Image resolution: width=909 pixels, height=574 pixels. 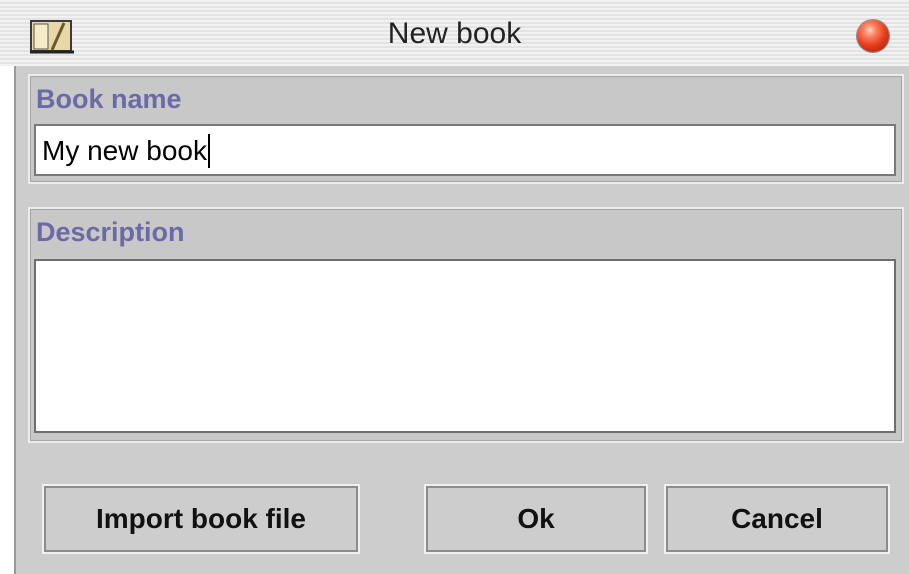 I want to click on title-bar: New book, so click(x=454, y=33).